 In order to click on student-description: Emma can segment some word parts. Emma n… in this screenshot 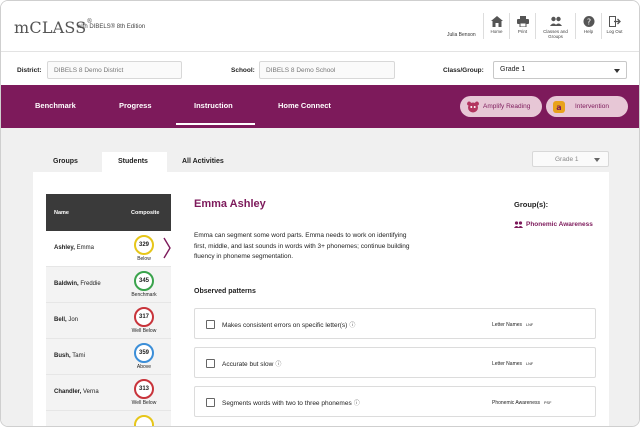, I will do `click(302, 246)`.